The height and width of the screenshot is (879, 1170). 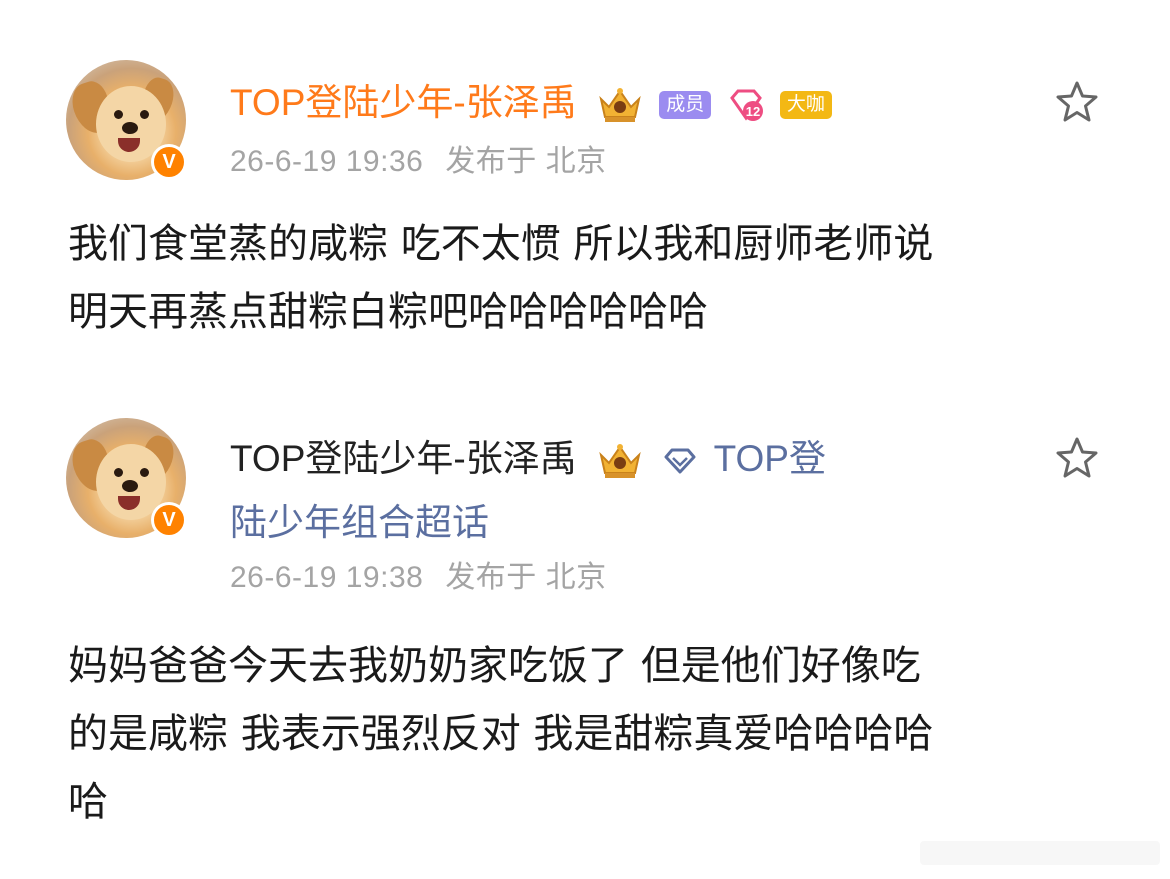 What do you see at coordinates (501, 734) in the screenshot?
I see `post-body-line: 的是咸粽 我表示强烈反对 我是甜粽真爱哈哈哈哈` at bounding box center [501, 734].